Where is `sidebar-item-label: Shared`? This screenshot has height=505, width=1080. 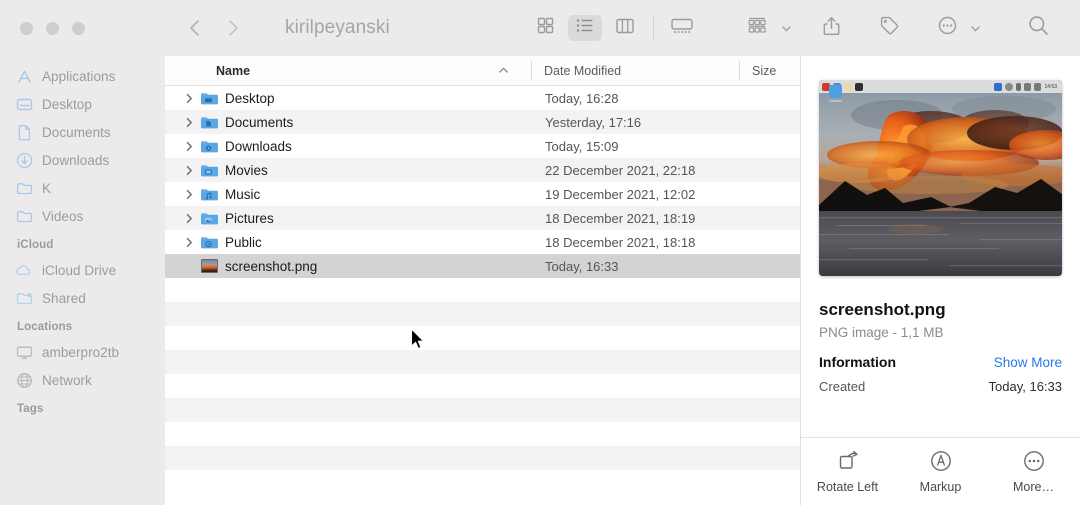 sidebar-item-label: Shared is located at coordinates (64, 298).